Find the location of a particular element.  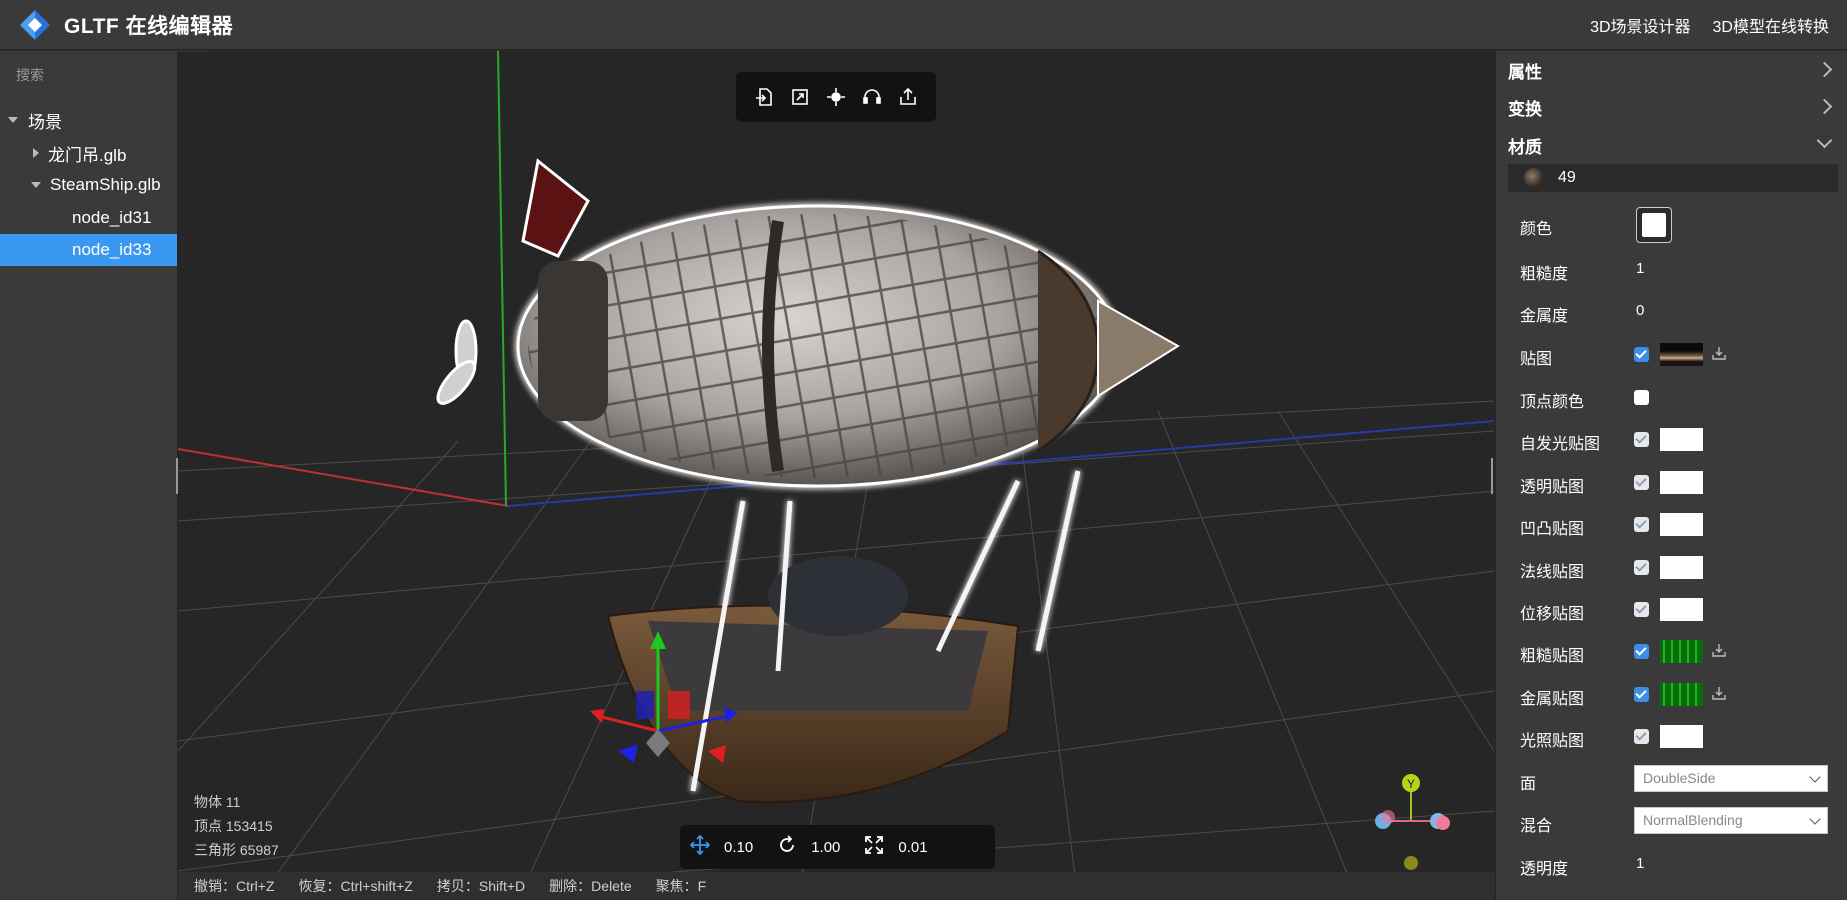

prop-normal-map: 法线贴图 is located at coordinates (1671, 567).